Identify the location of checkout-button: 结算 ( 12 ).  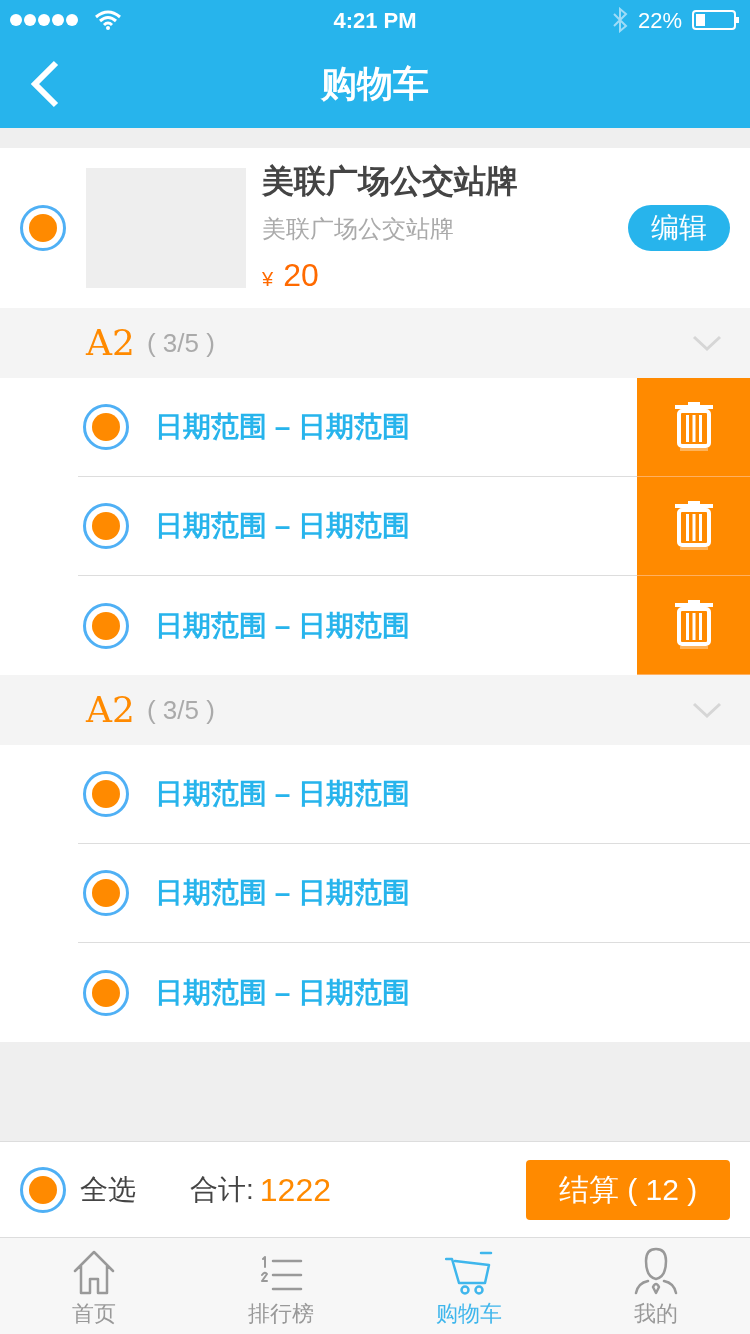
(628, 1189).